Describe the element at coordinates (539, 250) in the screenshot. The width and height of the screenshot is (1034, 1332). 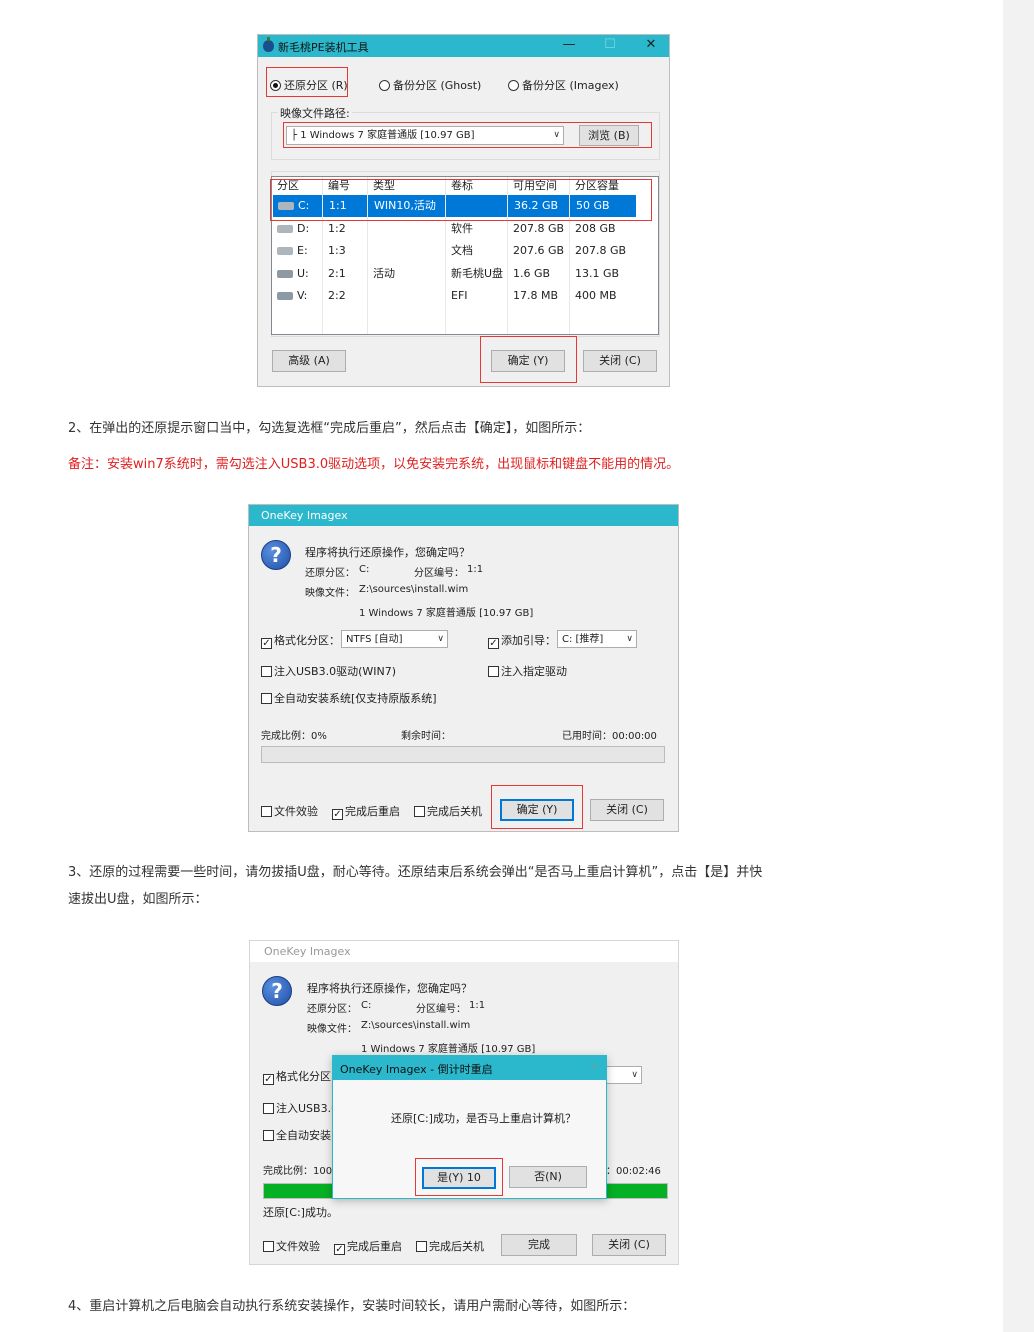
I see `table-cell: 207.6 GB` at that location.